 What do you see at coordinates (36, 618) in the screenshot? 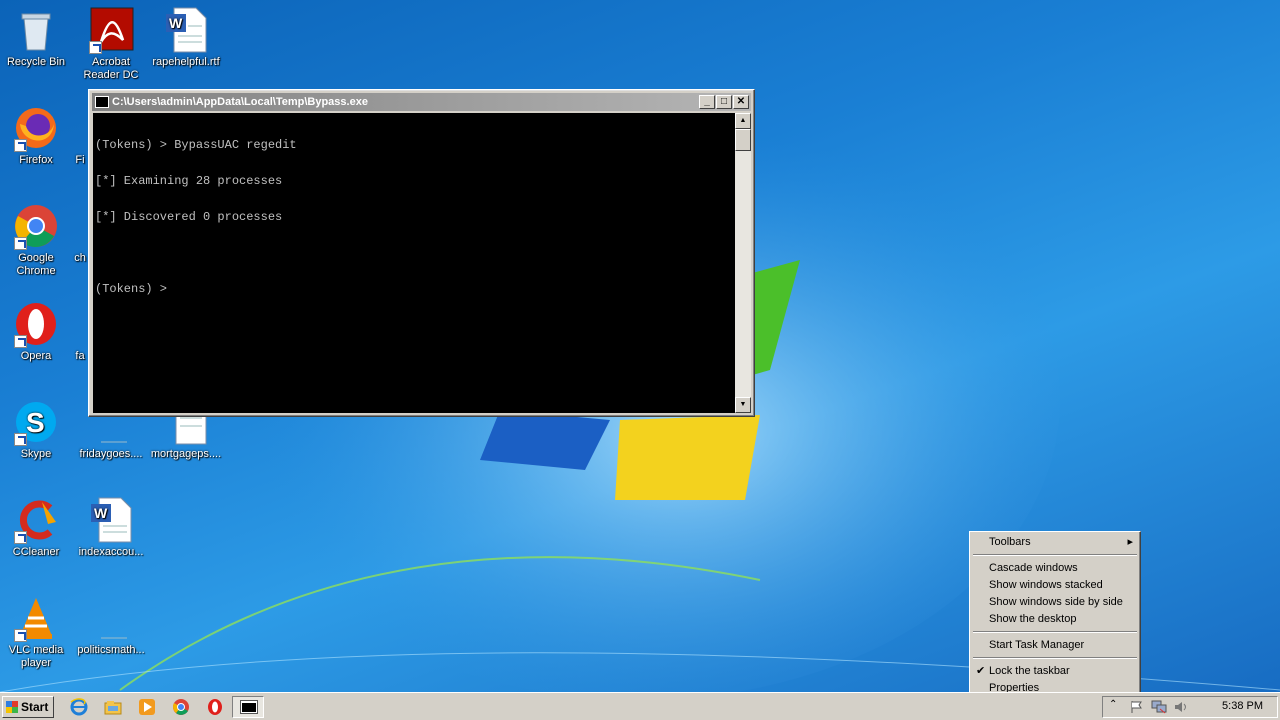
I see `vlc-icon` at bounding box center [36, 618].